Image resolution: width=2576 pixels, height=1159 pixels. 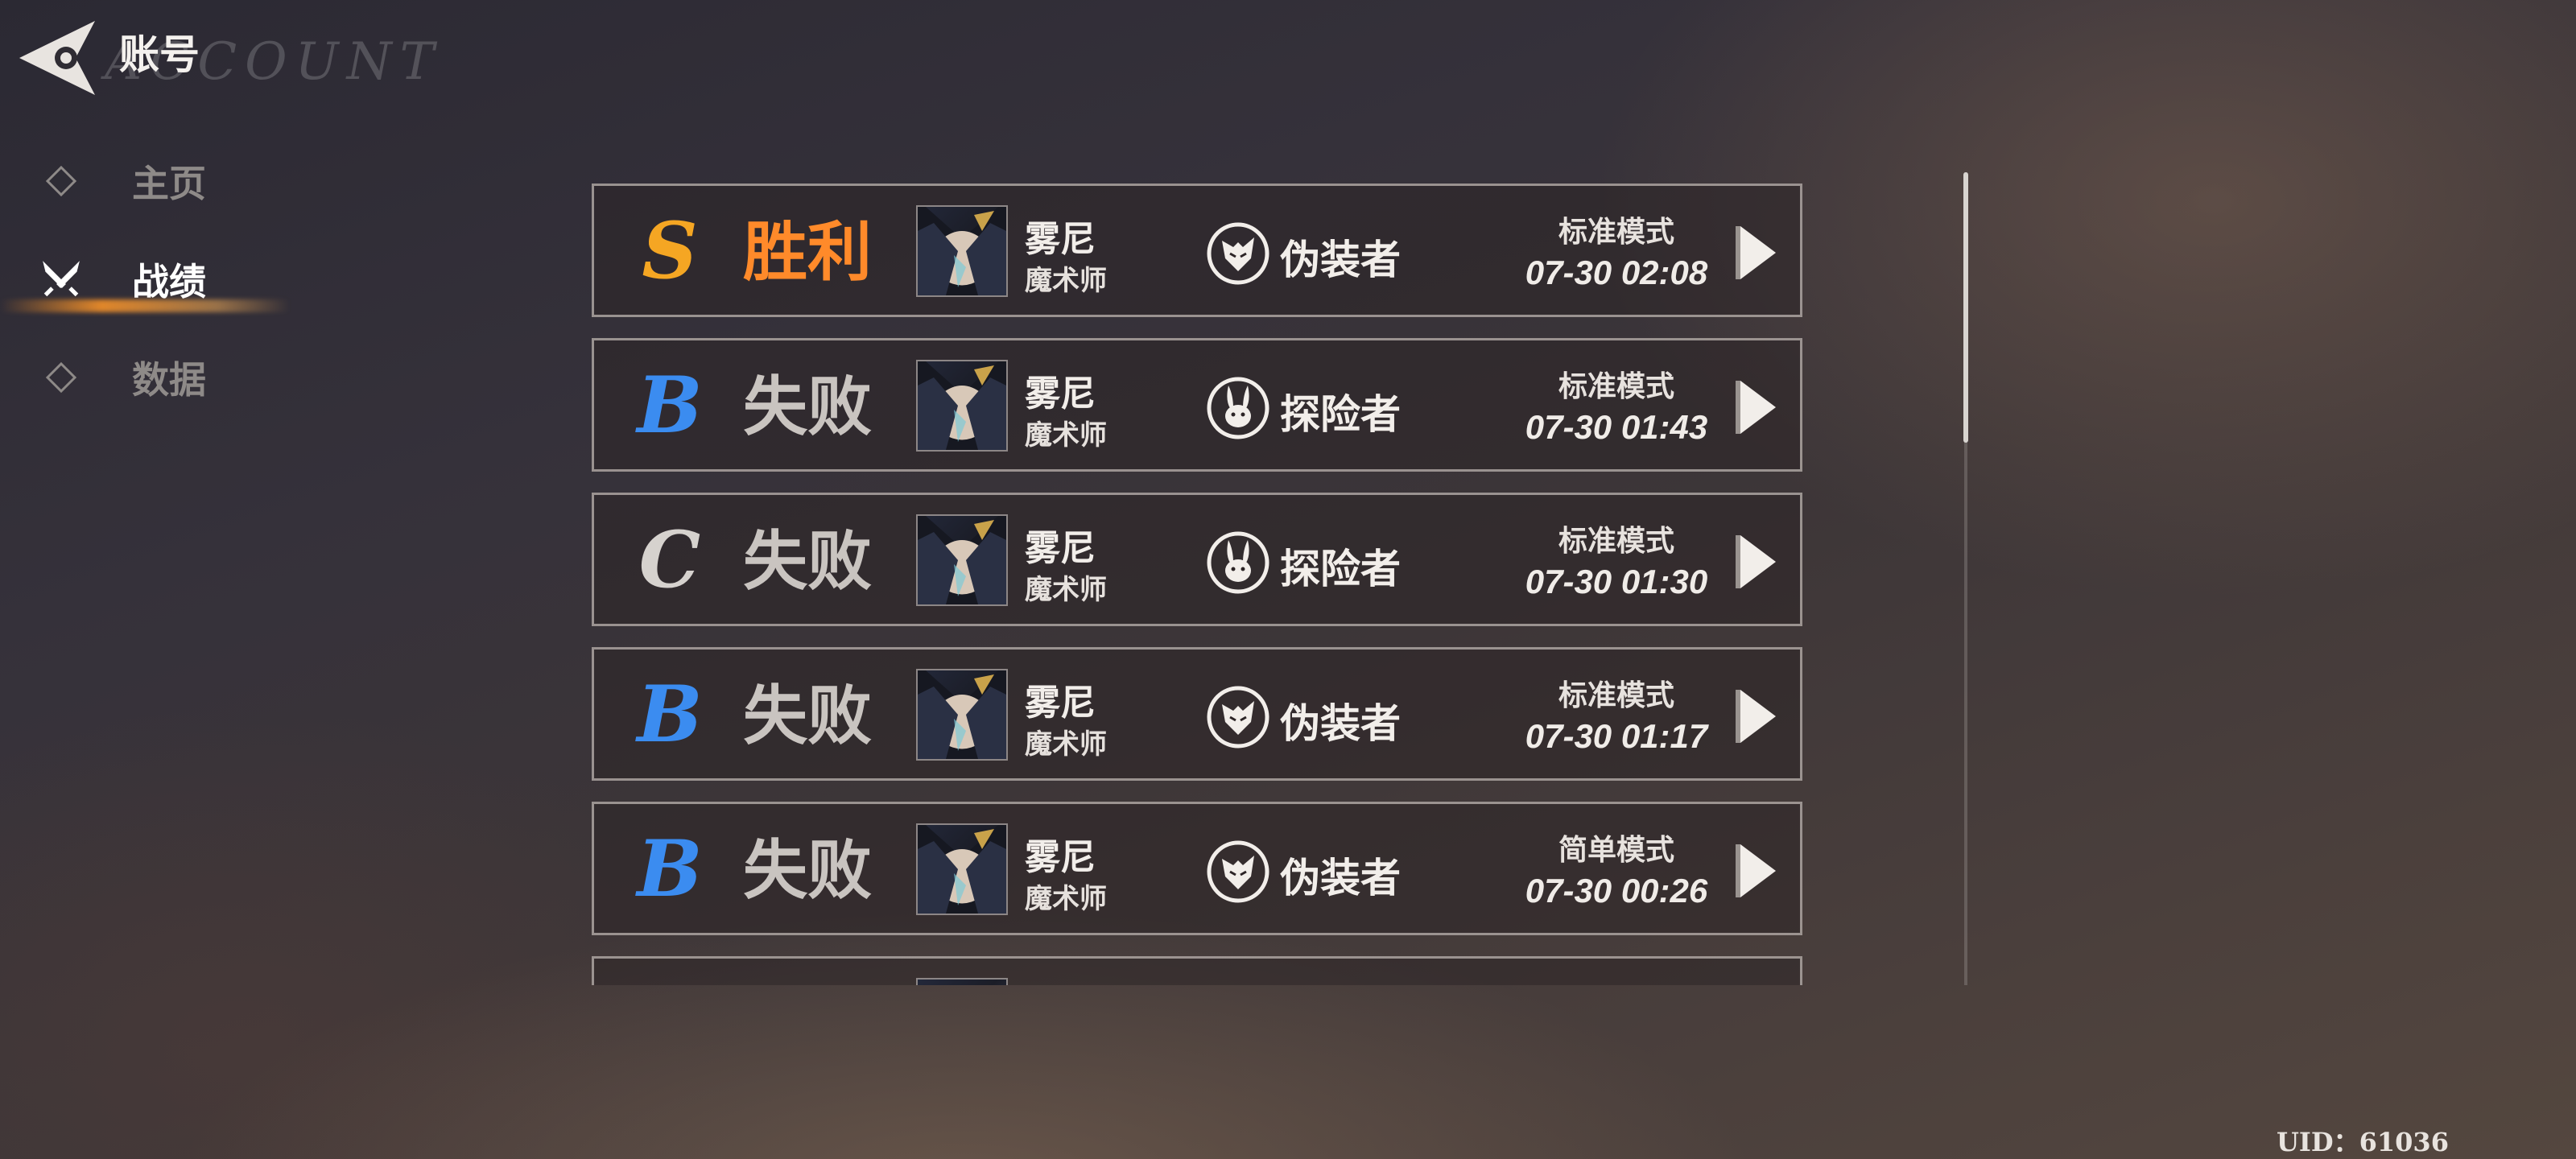 What do you see at coordinates (61, 279) in the screenshot?
I see `crossed-swords-icon` at bounding box center [61, 279].